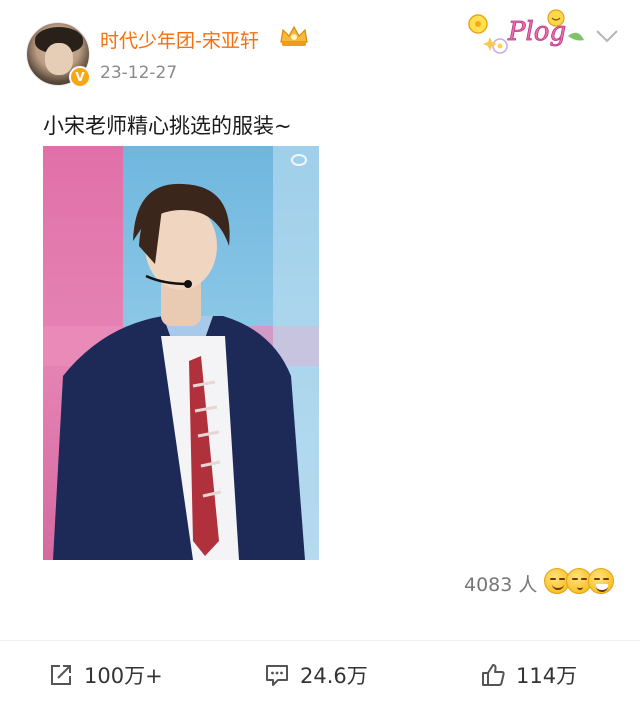  What do you see at coordinates (123, 676) in the screenshot?
I see `share-count: 100万+` at bounding box center [123, 676].